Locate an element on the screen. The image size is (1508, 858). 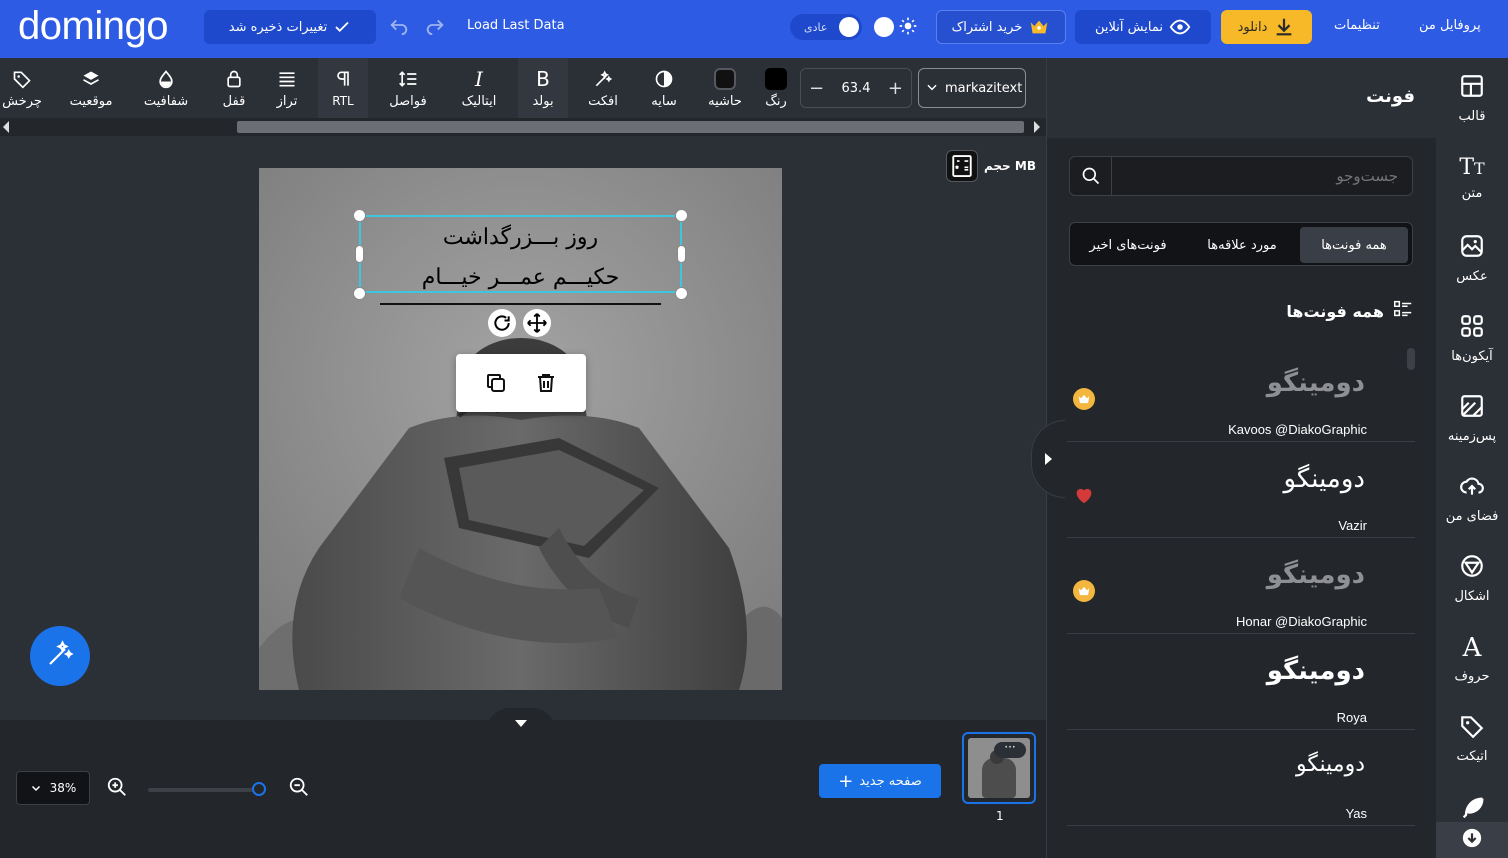
grid-icon is located at coordinates (1472, 328).